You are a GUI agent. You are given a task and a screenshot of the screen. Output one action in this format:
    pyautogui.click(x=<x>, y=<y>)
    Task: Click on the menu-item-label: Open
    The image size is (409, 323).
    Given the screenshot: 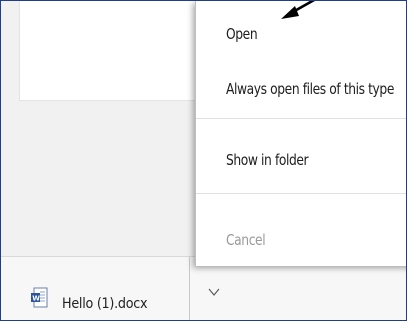 What is the action you would take?
    pyautogui.click(x=242, y=34)
    